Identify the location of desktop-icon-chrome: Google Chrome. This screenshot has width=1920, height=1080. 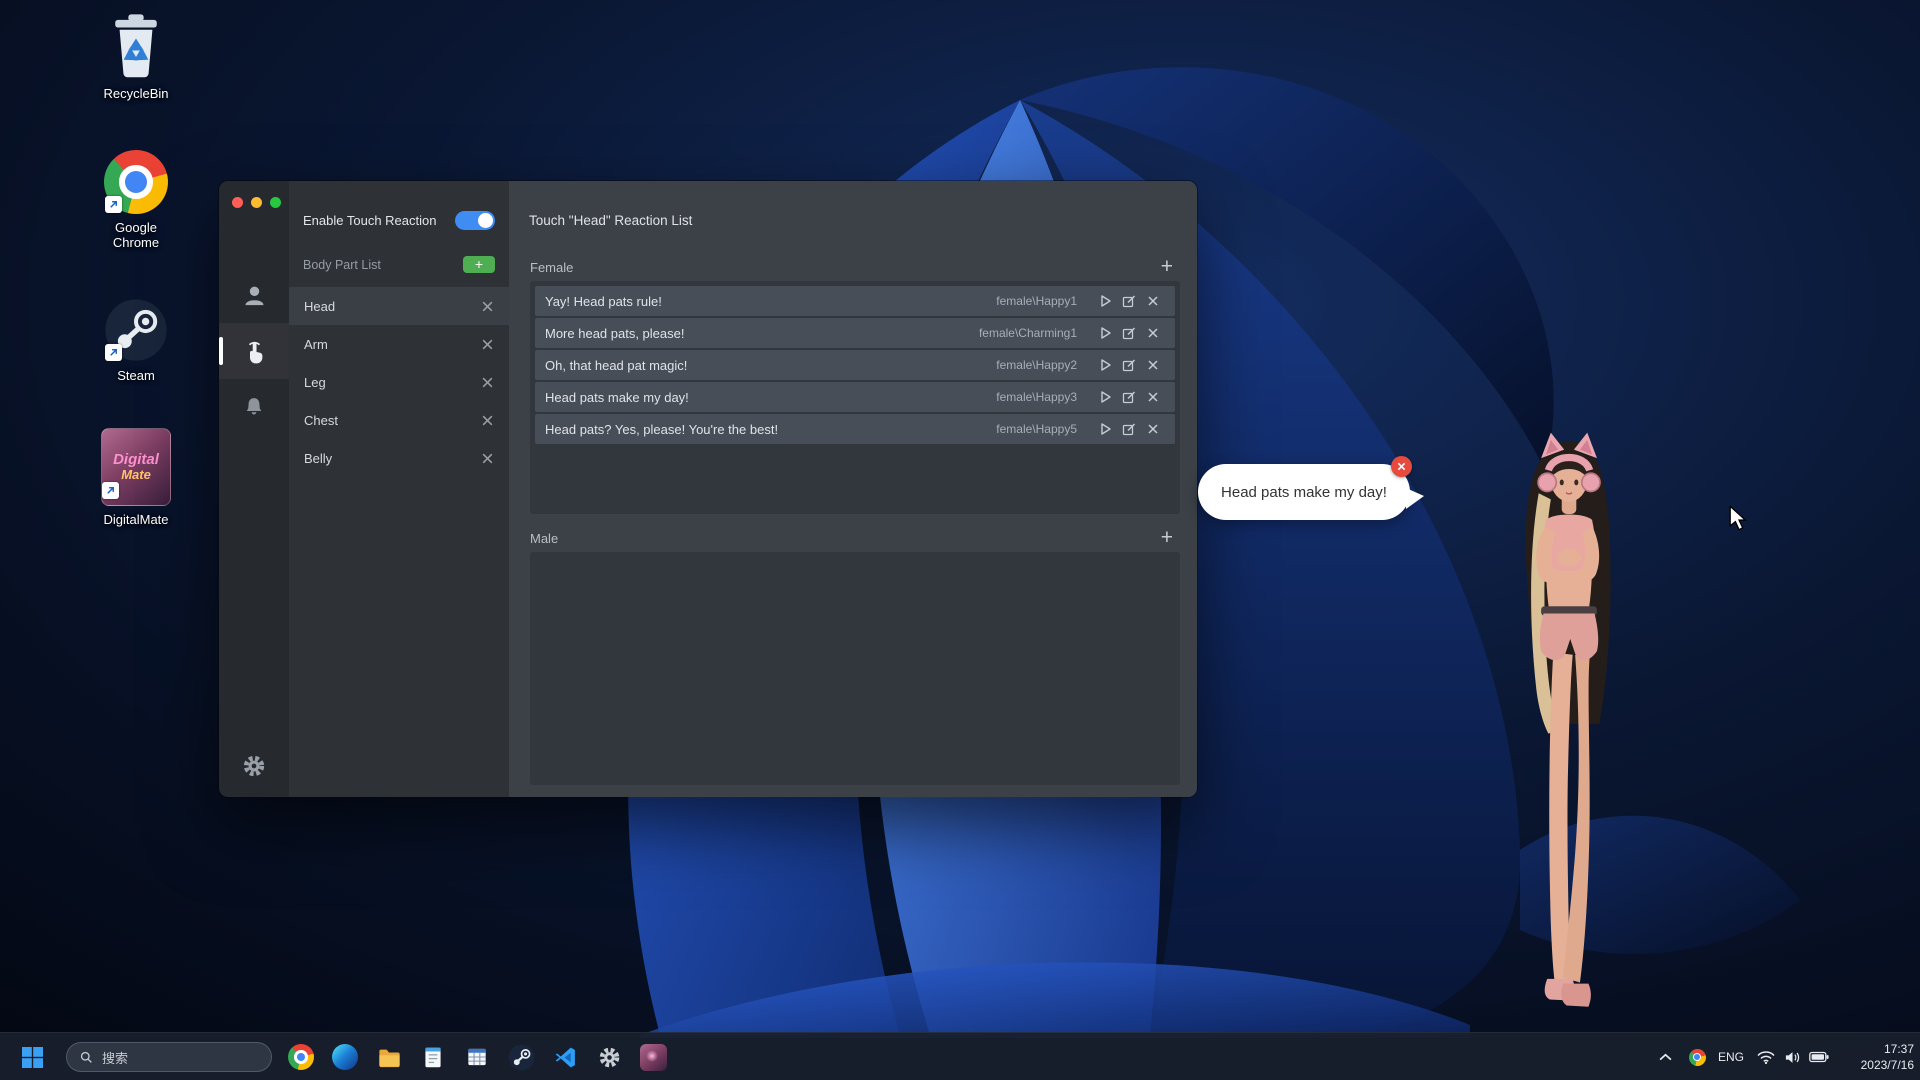
(136, 200).